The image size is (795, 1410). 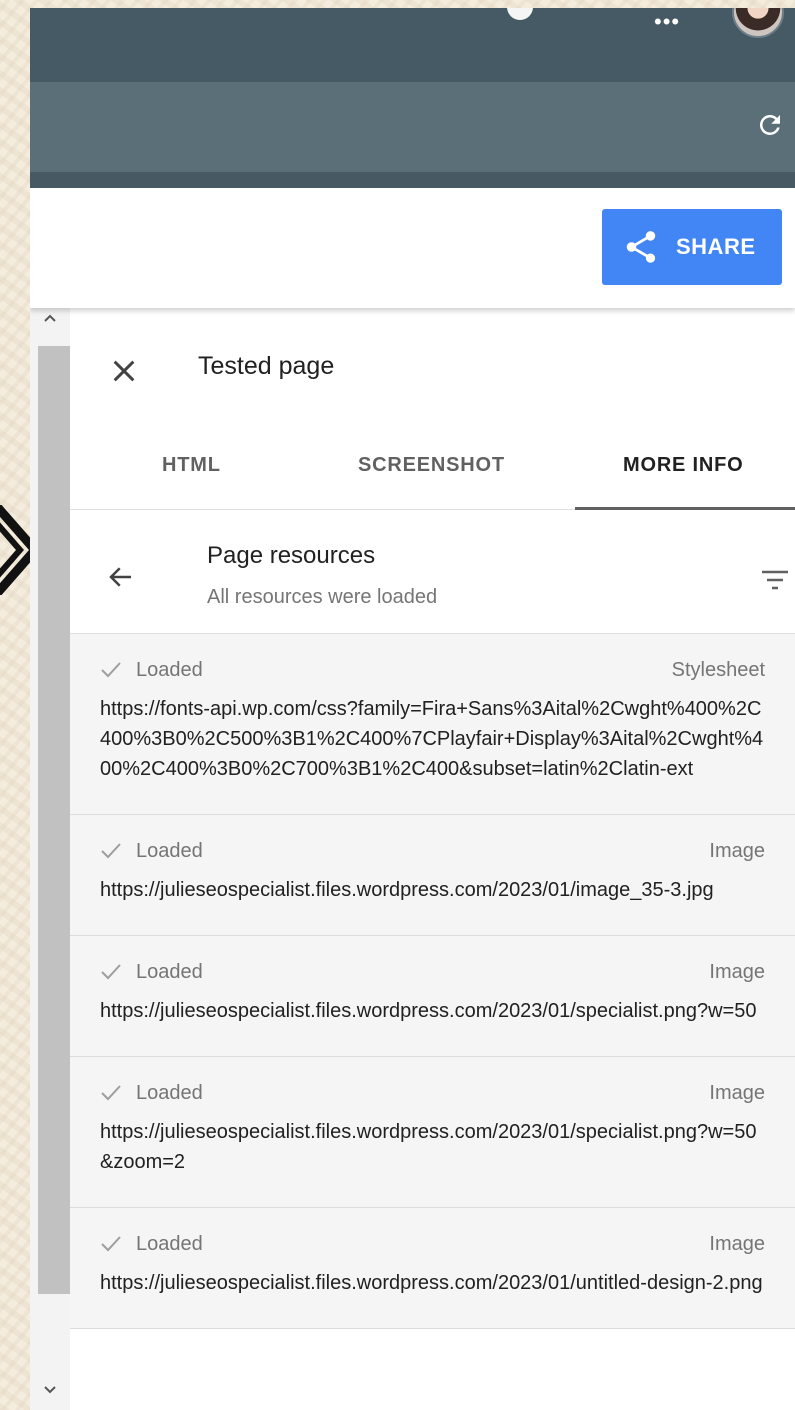 I want to click on close-icon, so click(x=124, y=371).